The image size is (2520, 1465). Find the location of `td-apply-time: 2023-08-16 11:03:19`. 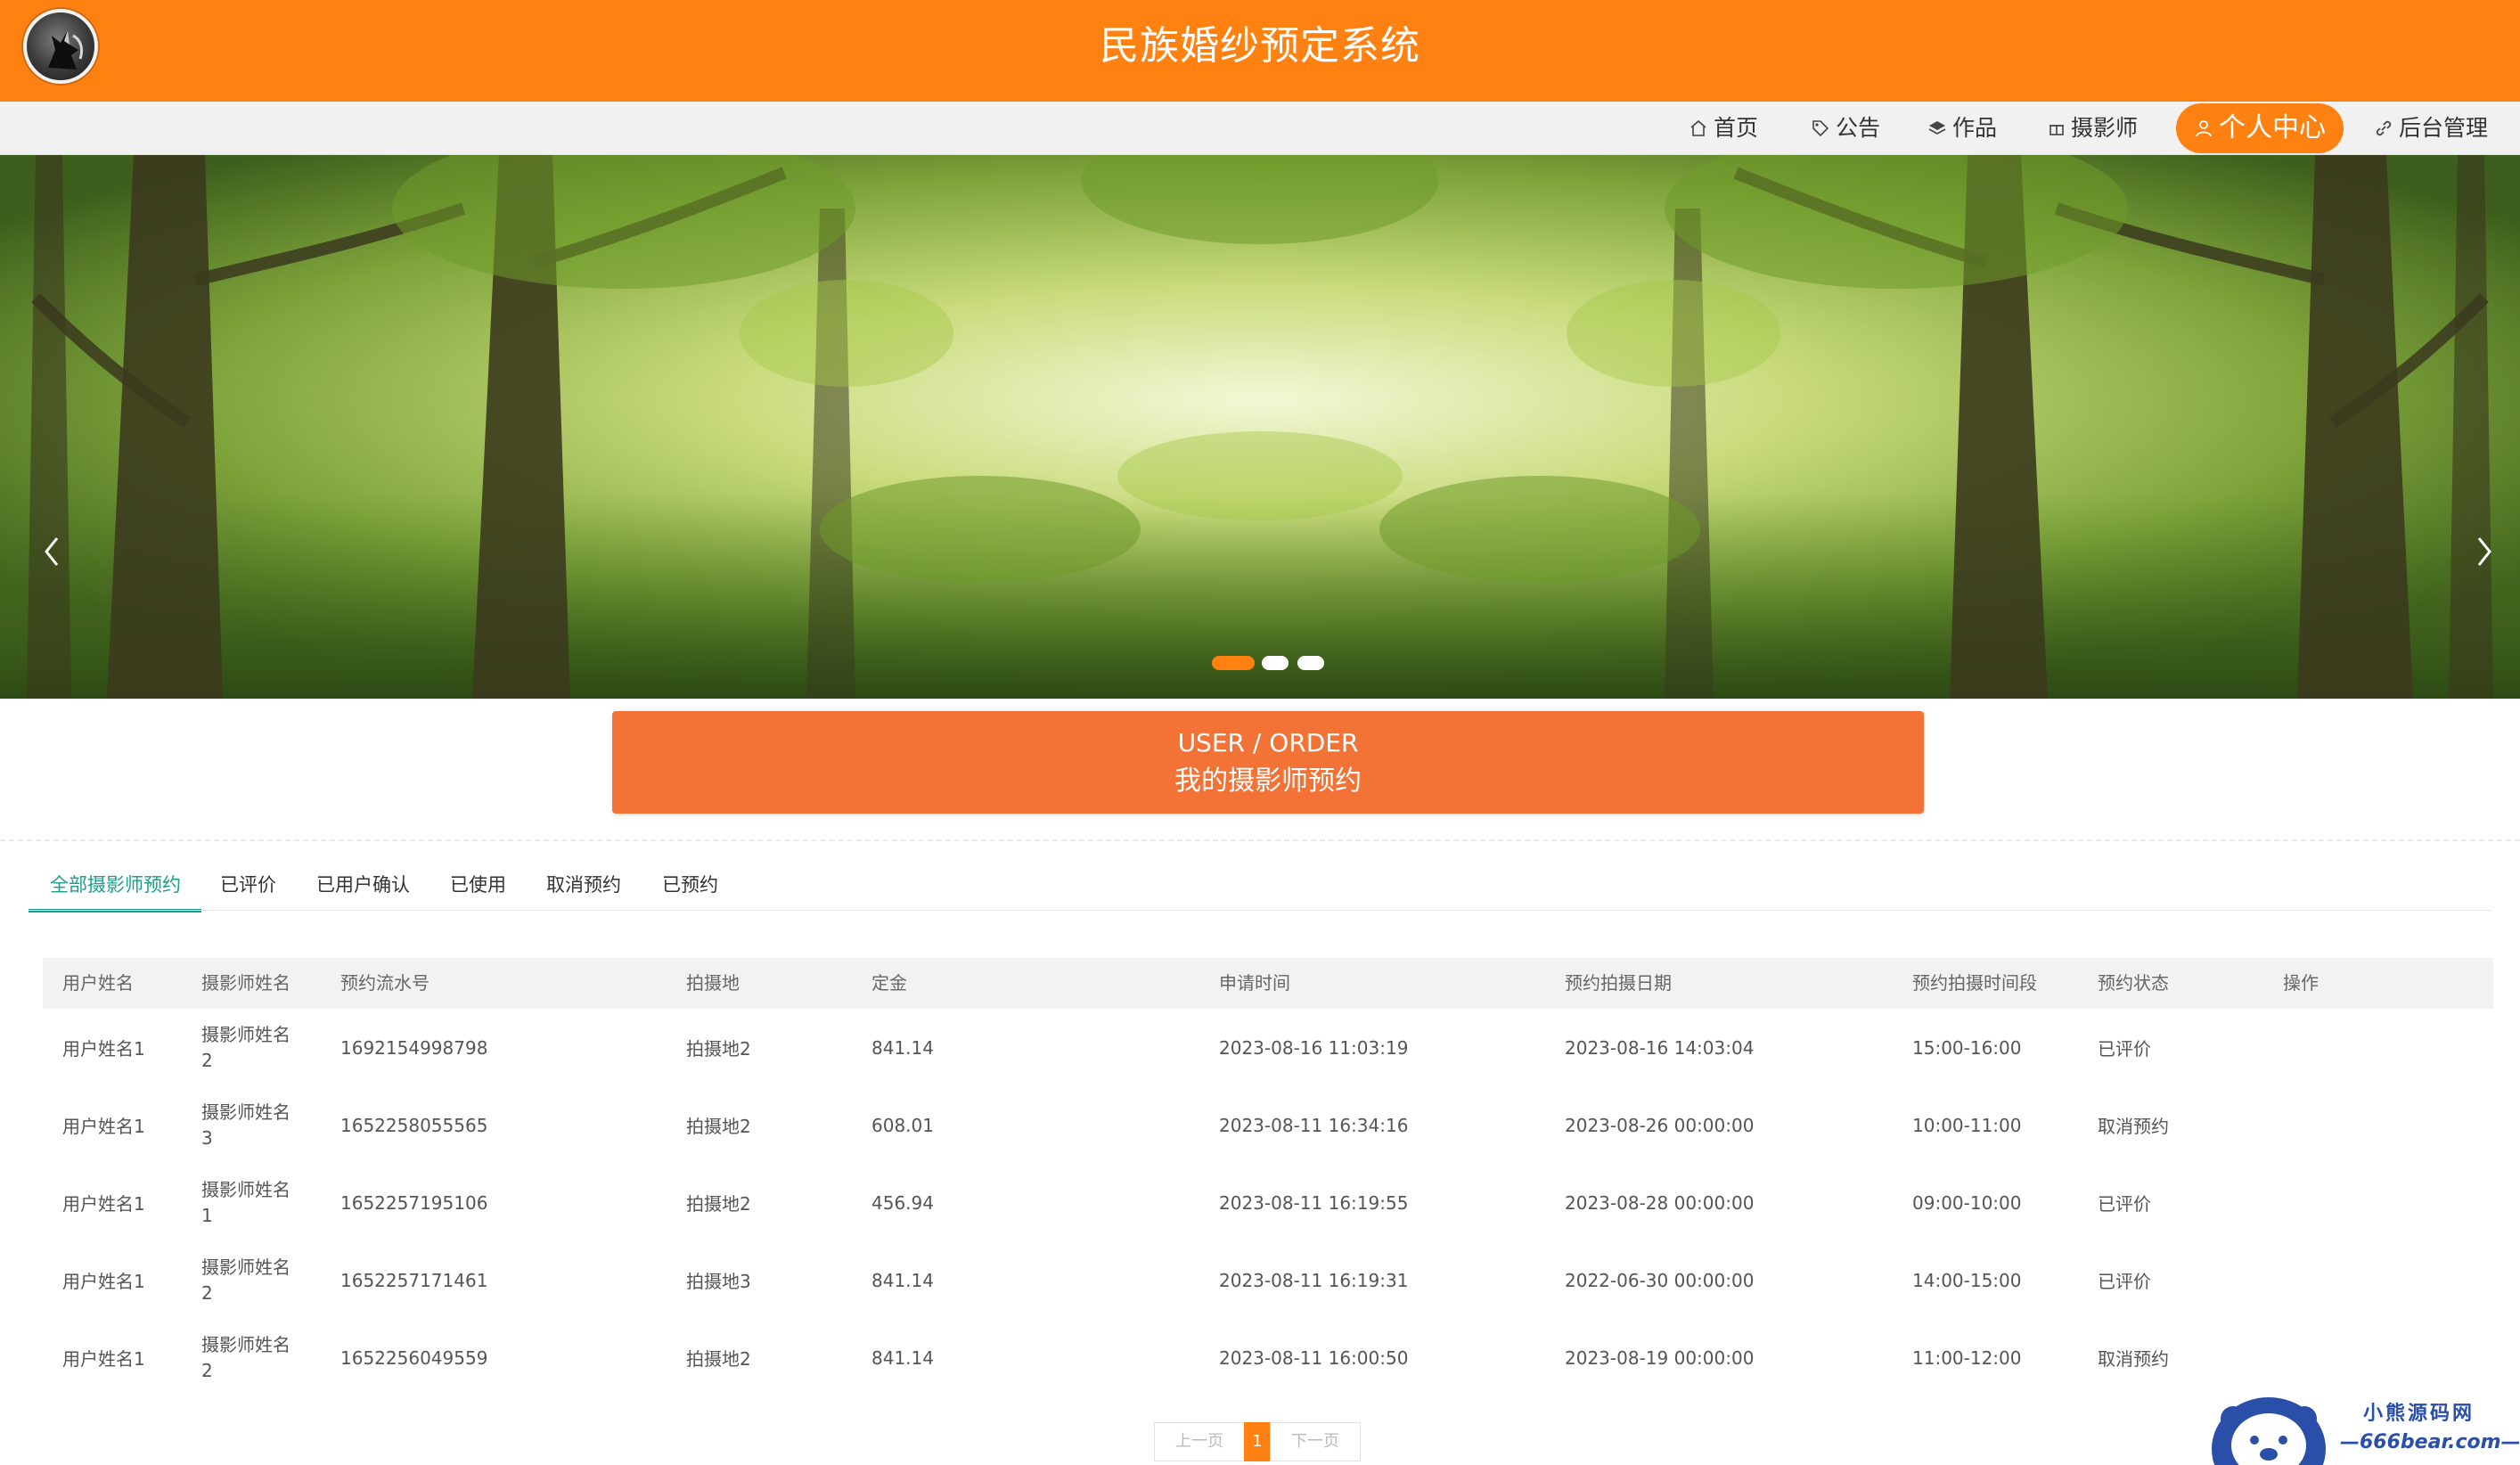

td-apply-time: 2023-08-16 11:03:19 is located at coordinates (1314, 1048).